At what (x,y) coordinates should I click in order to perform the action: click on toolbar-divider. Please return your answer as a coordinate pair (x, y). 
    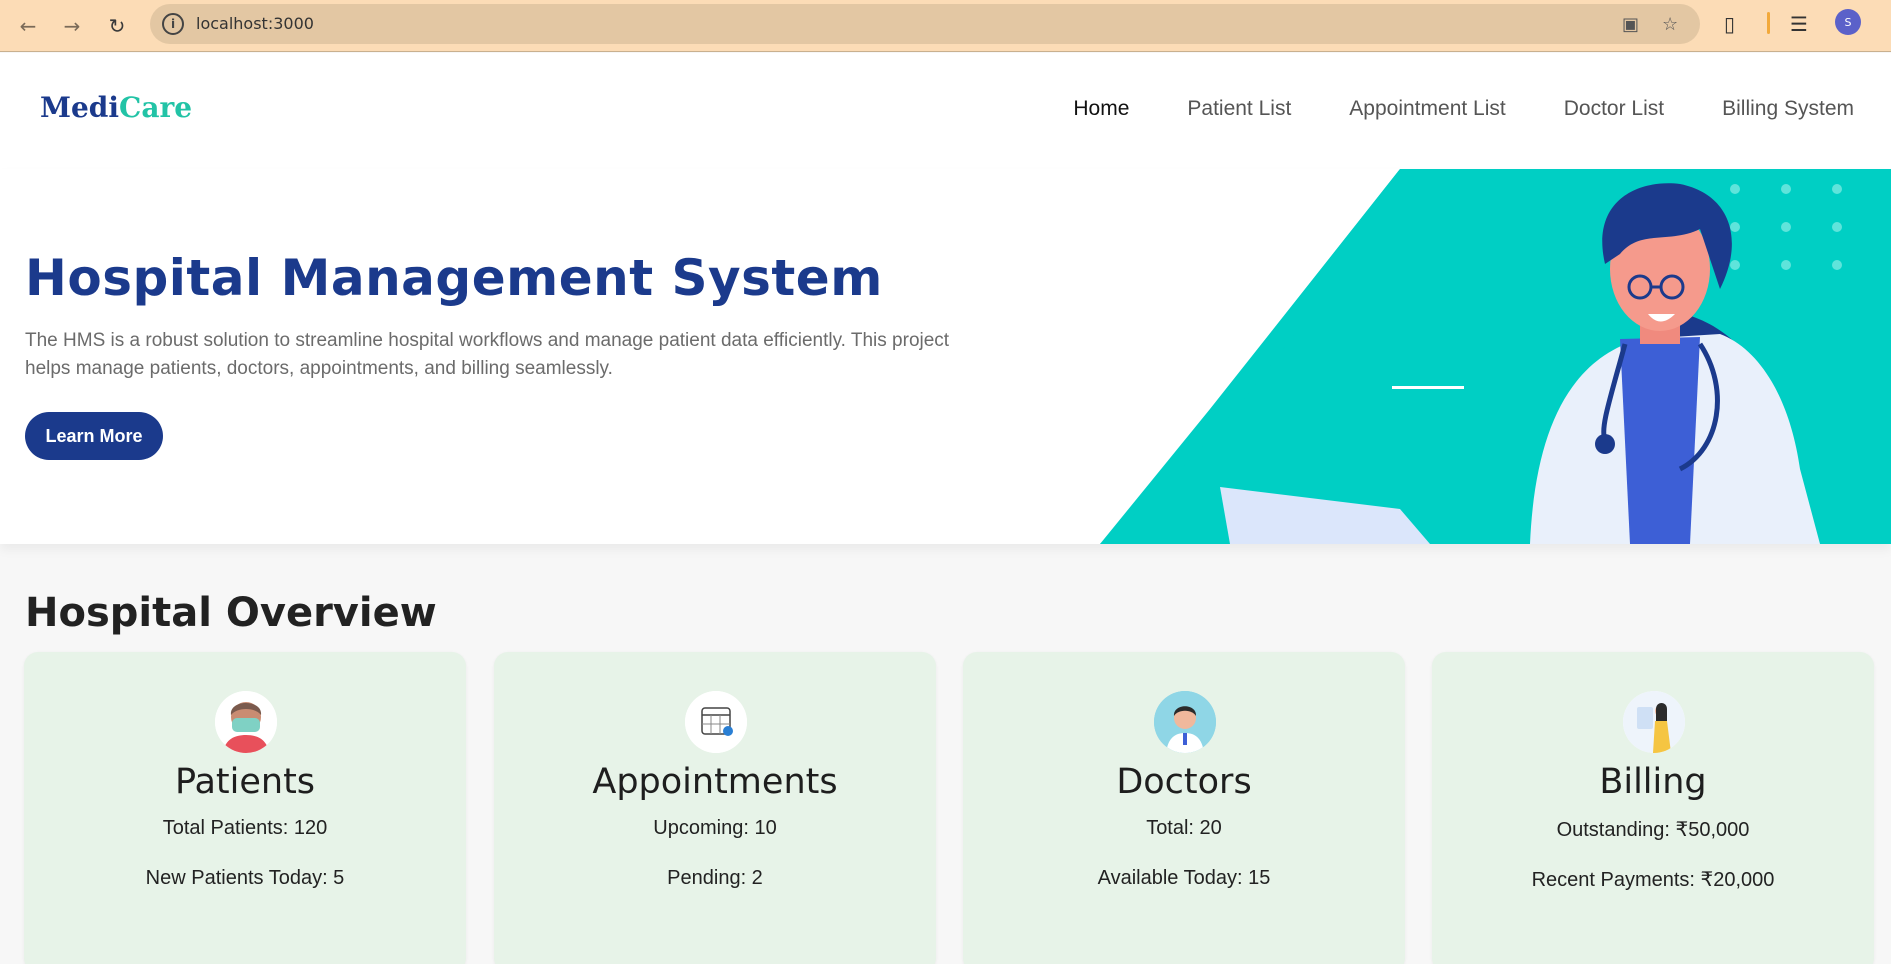
    Looking at the image, I should click on (1768, 23).